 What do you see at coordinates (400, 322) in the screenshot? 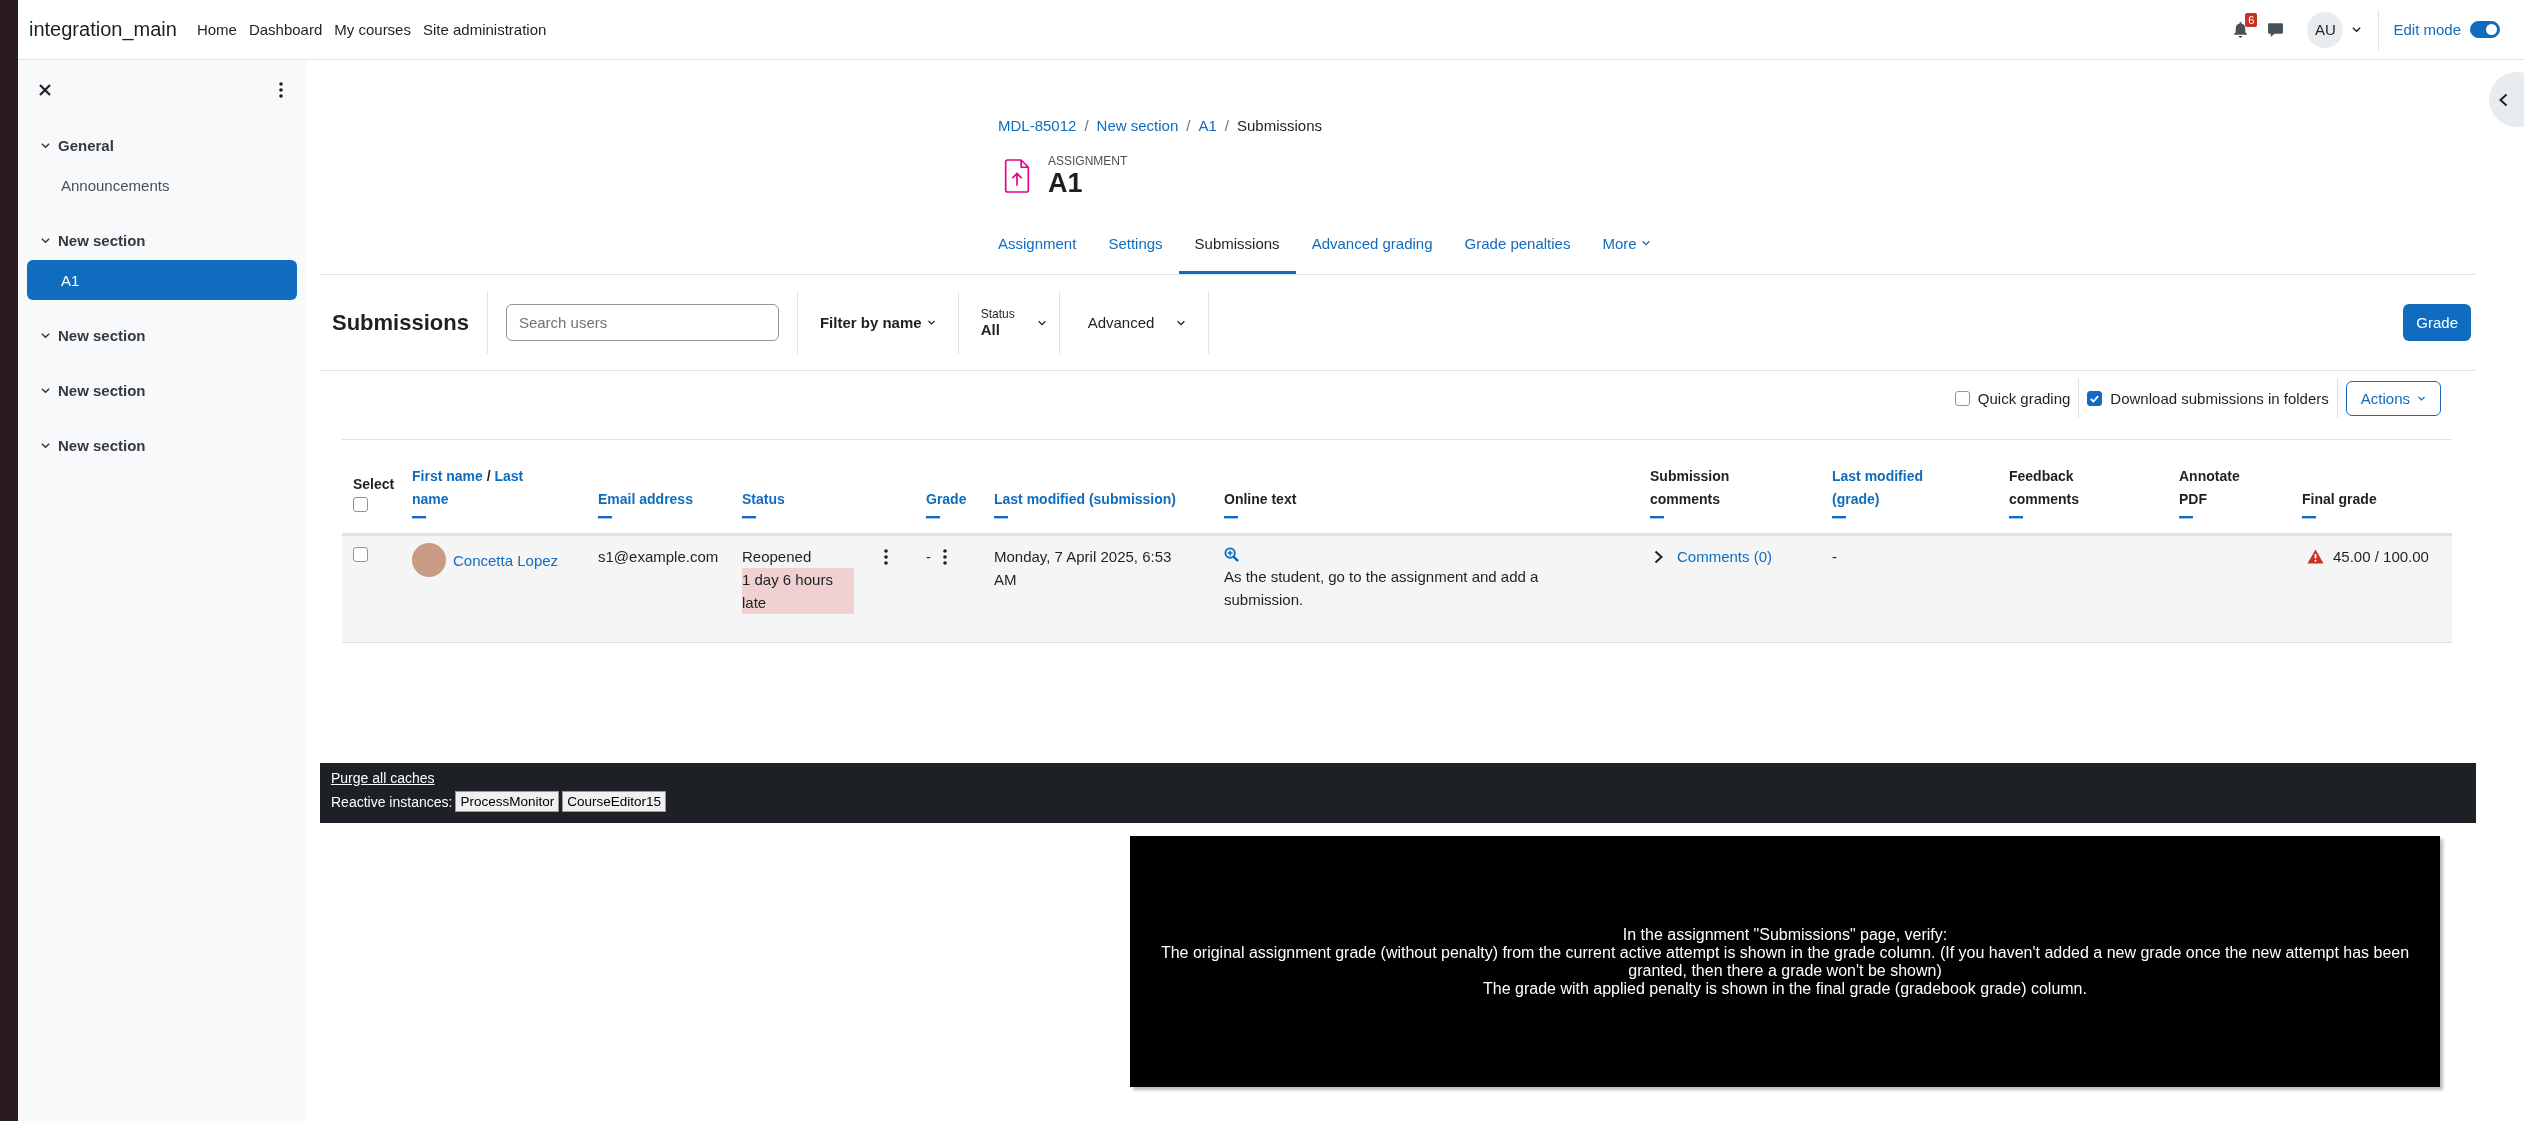
I see `page-heading: Submissions` at bounding box center [400, 322].